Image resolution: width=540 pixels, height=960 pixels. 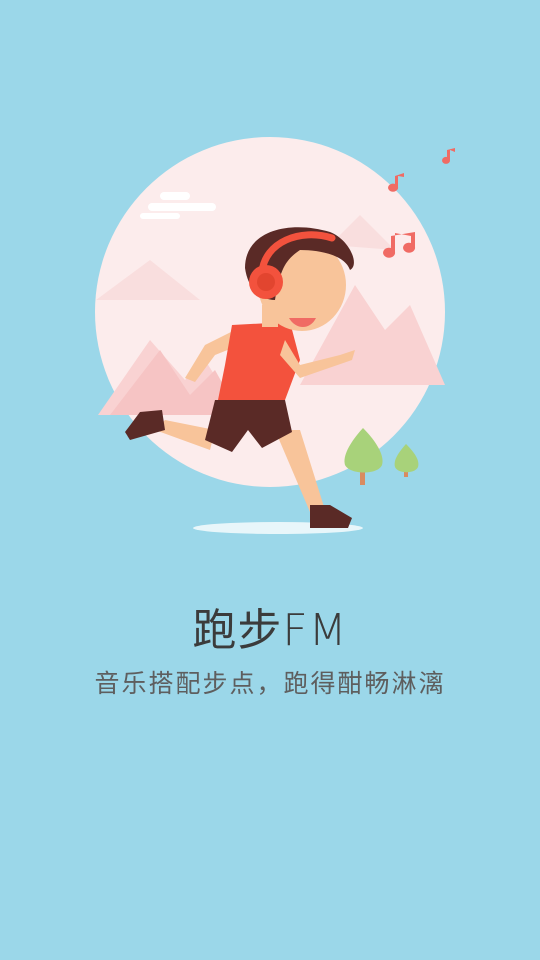 What do you see at coordinates (270, 683) in the screenshot?
I see `app-slogan: 音乐搭配步点，跑得酣畅淋漓` at bounding box center [270, 683].